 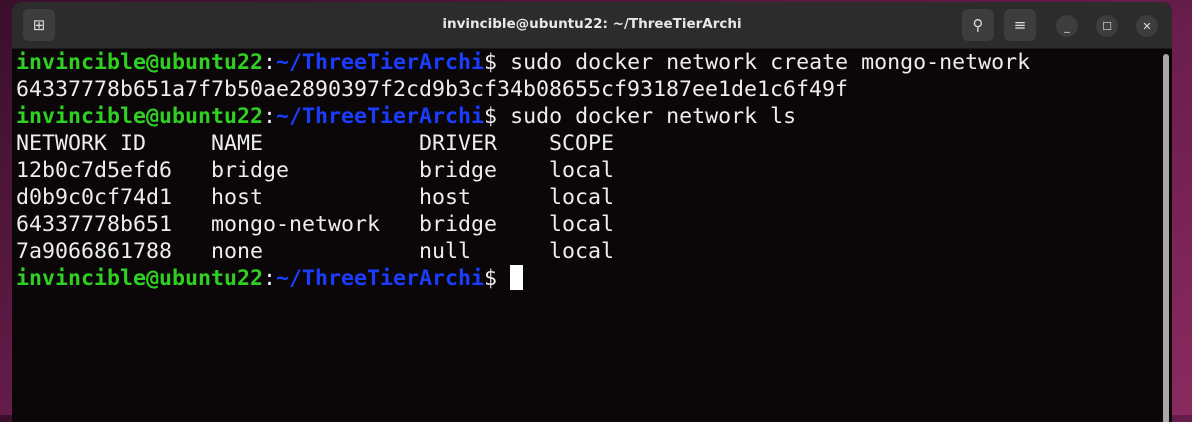 What do you see at coordinates (315, 224) in the screenshot?
I see `table-row: 64337778b651 mongo-network bridge local` at bounding box center [315, 224].